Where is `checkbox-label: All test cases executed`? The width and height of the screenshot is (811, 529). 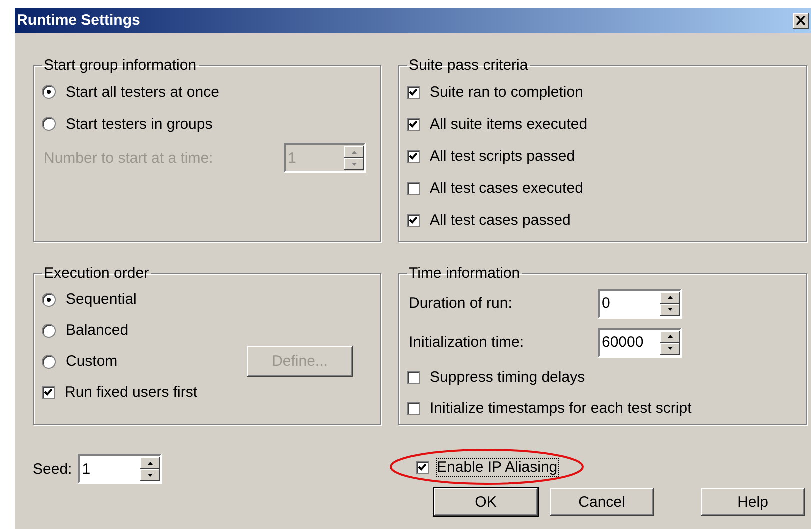 checkbox-label: All test cases executed is located at coordinates (507, 188).